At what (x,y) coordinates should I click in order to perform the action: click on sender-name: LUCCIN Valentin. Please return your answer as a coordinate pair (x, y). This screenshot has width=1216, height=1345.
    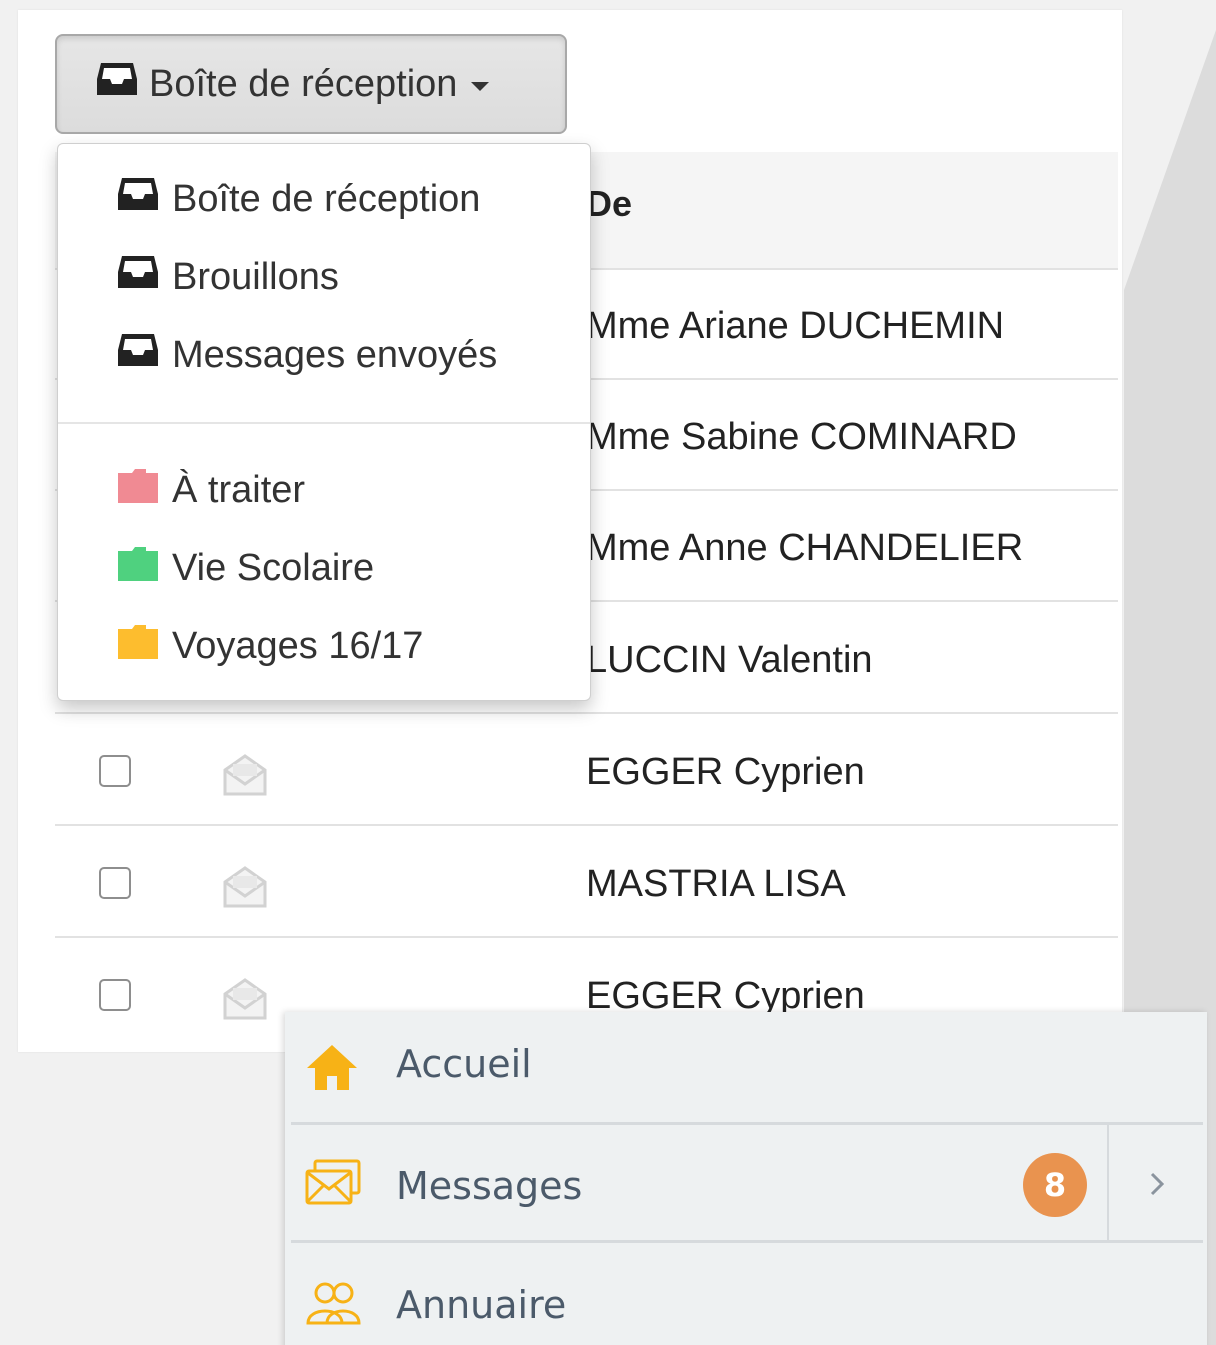
    Looking at the image, I should click on (729, 660).